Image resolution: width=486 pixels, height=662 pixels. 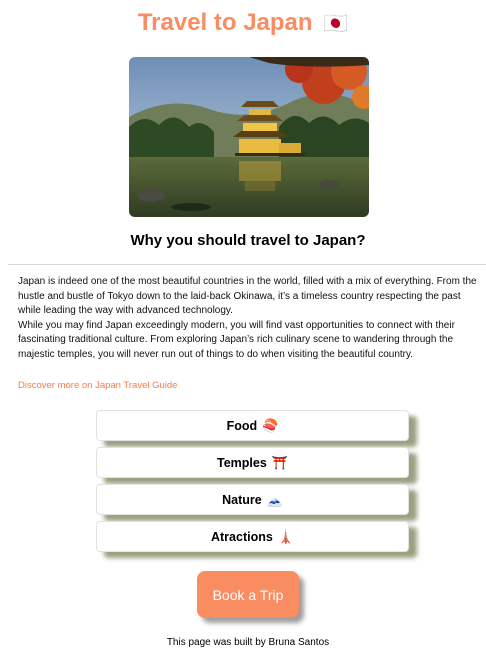 I want to click on book-trip-button: Book a Trip, so click(x=248, y=594).